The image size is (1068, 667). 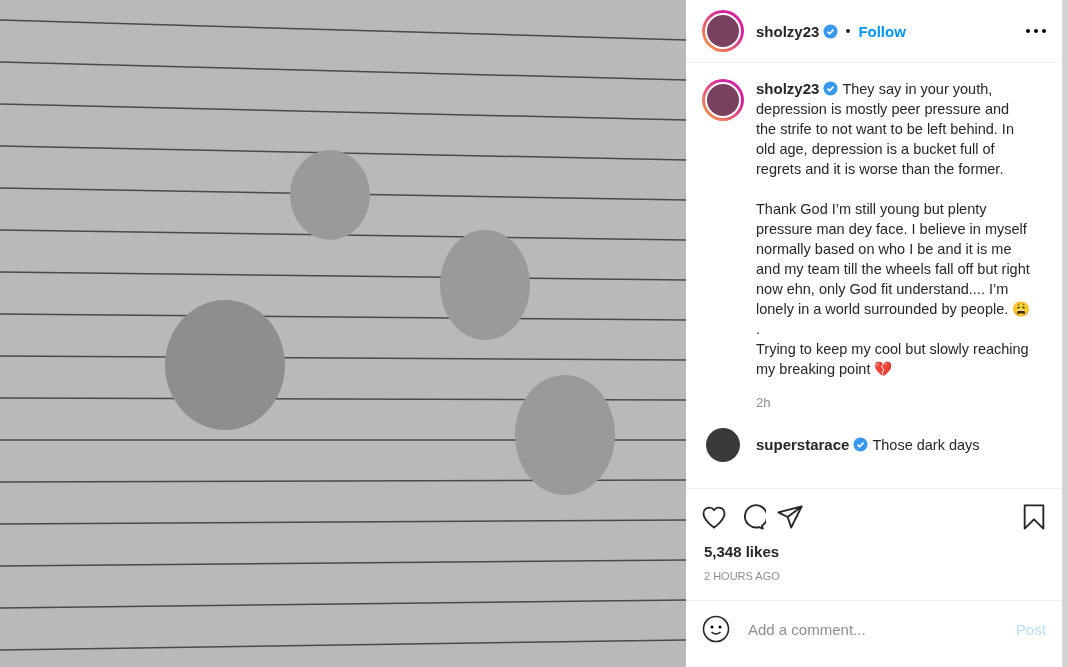 I want to click on send-icon, so click(x=790, y=517).